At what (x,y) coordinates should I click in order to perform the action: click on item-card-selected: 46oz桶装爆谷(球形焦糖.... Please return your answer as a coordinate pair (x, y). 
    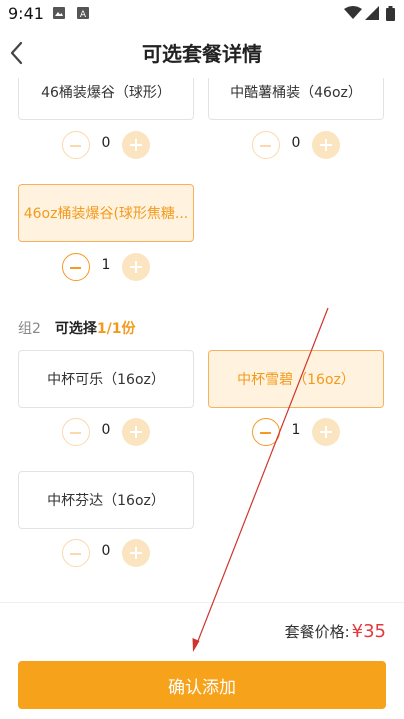
    Looking at the image, I should click on (106, 213).